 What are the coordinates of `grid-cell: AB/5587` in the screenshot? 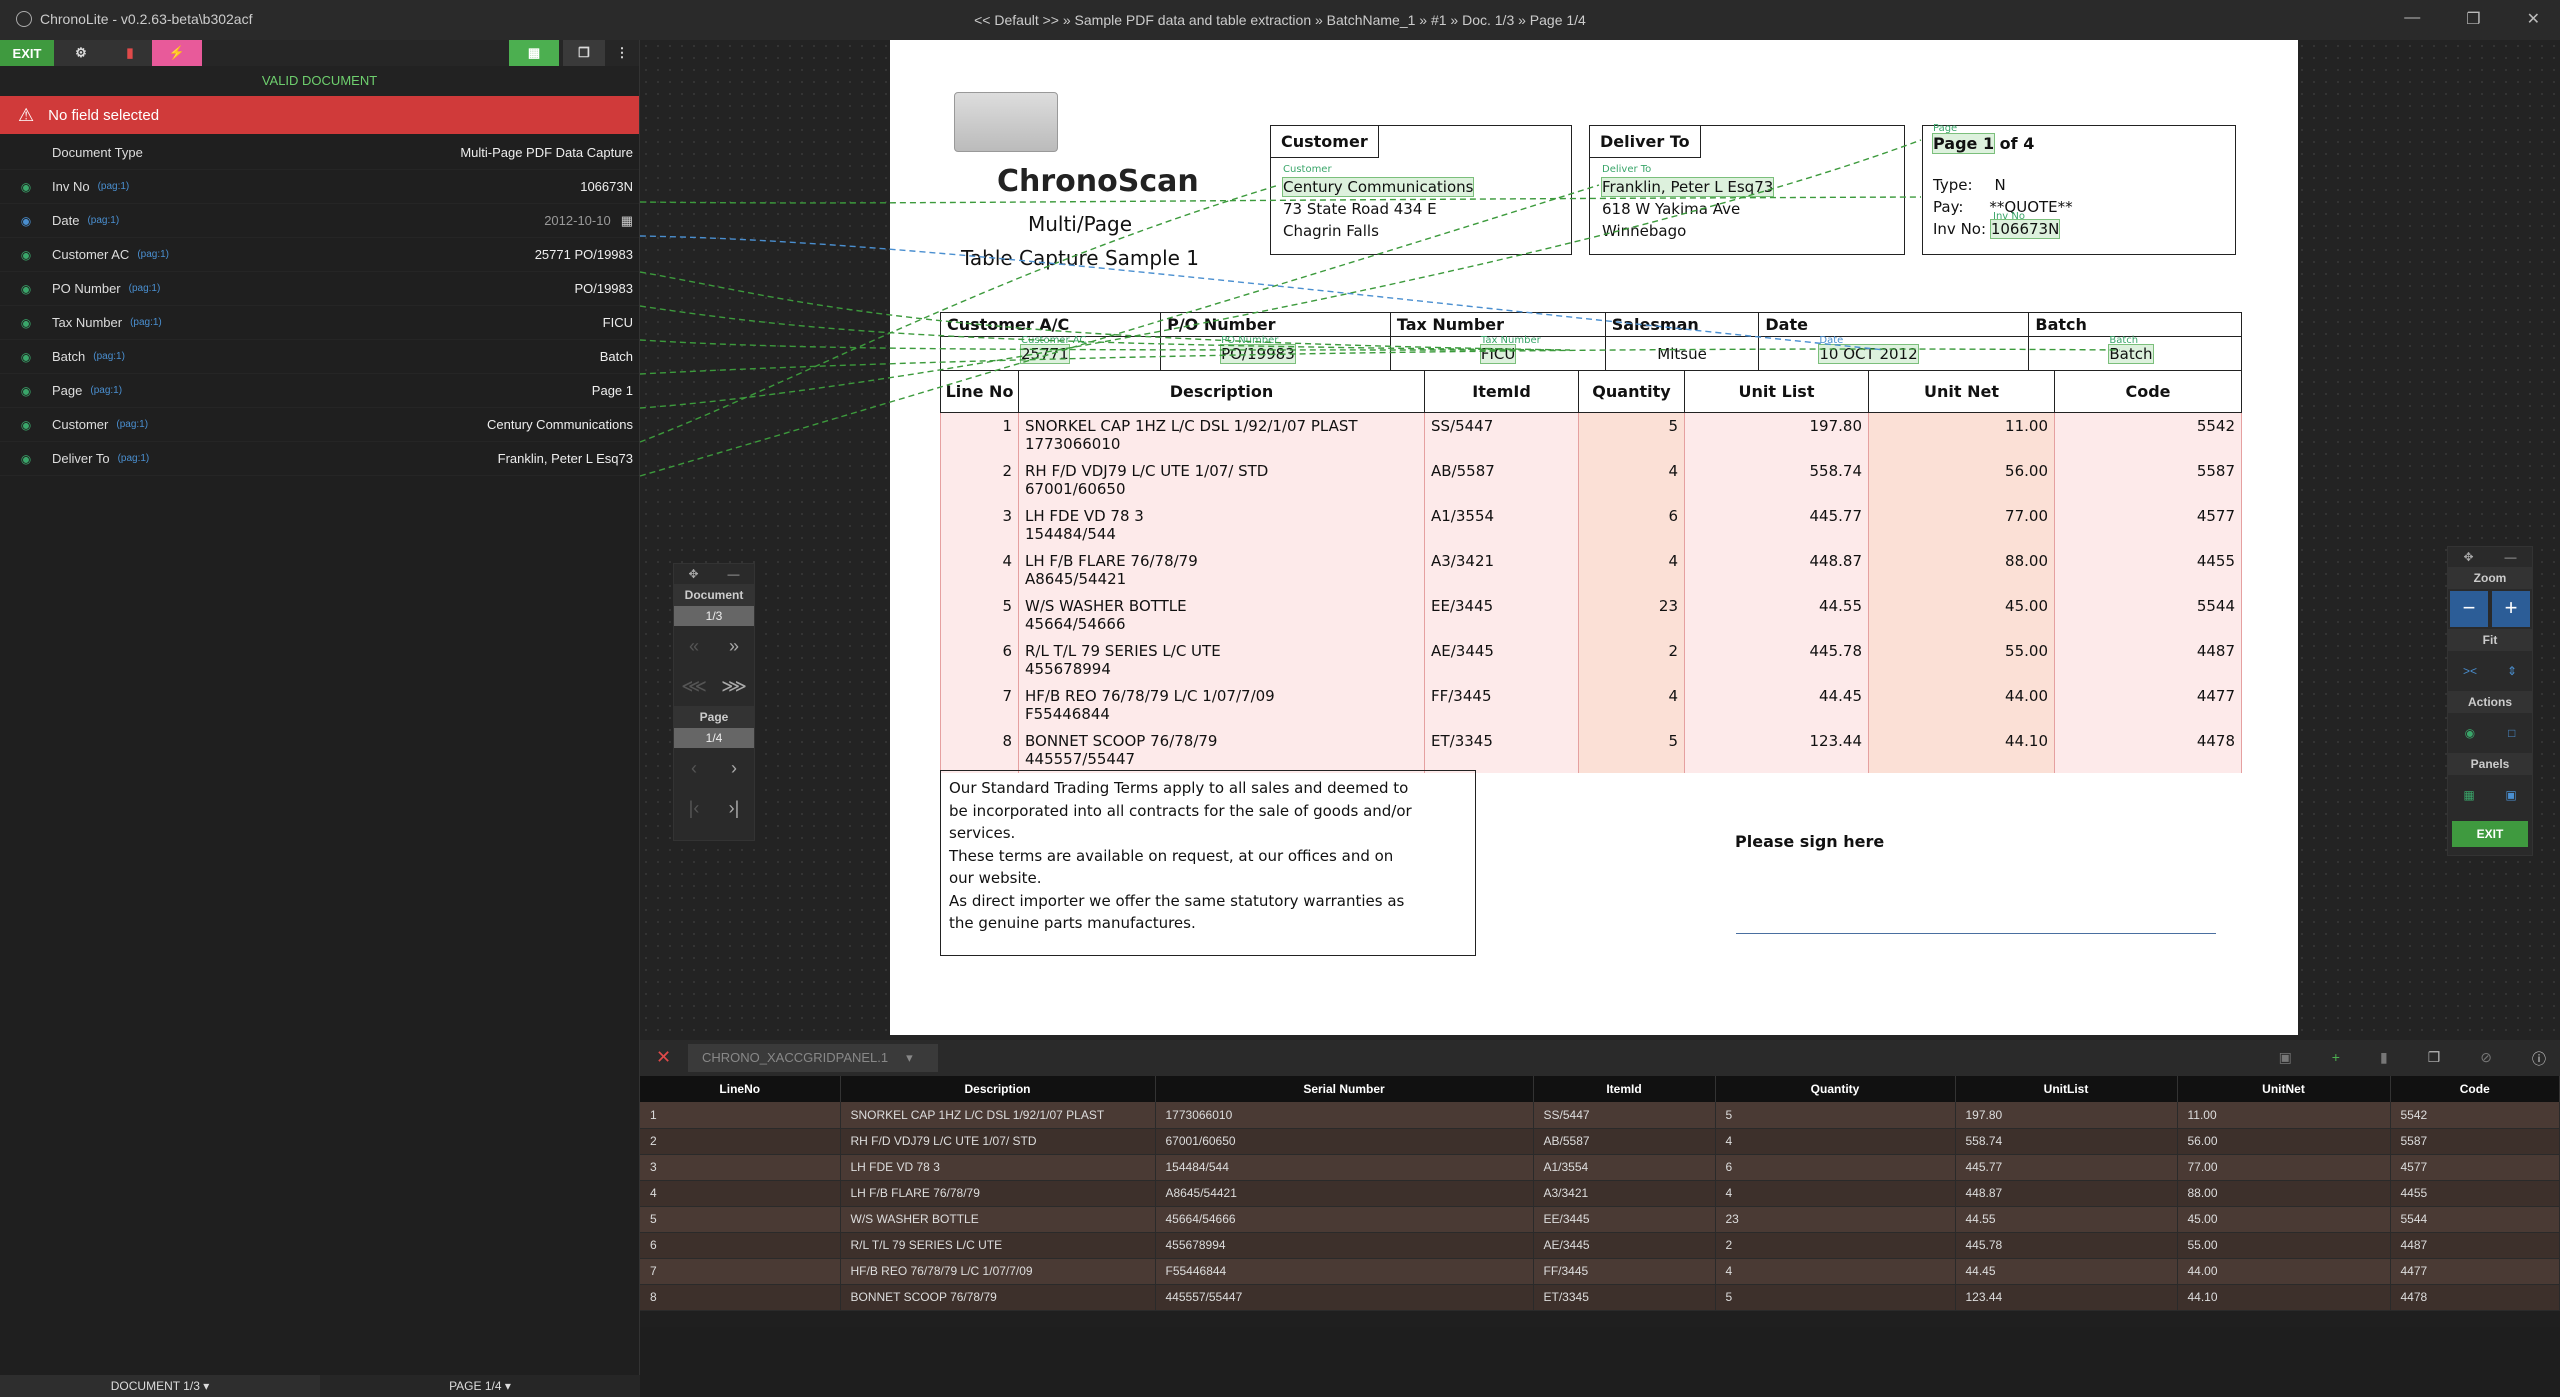 It's located at (1624, 1141).